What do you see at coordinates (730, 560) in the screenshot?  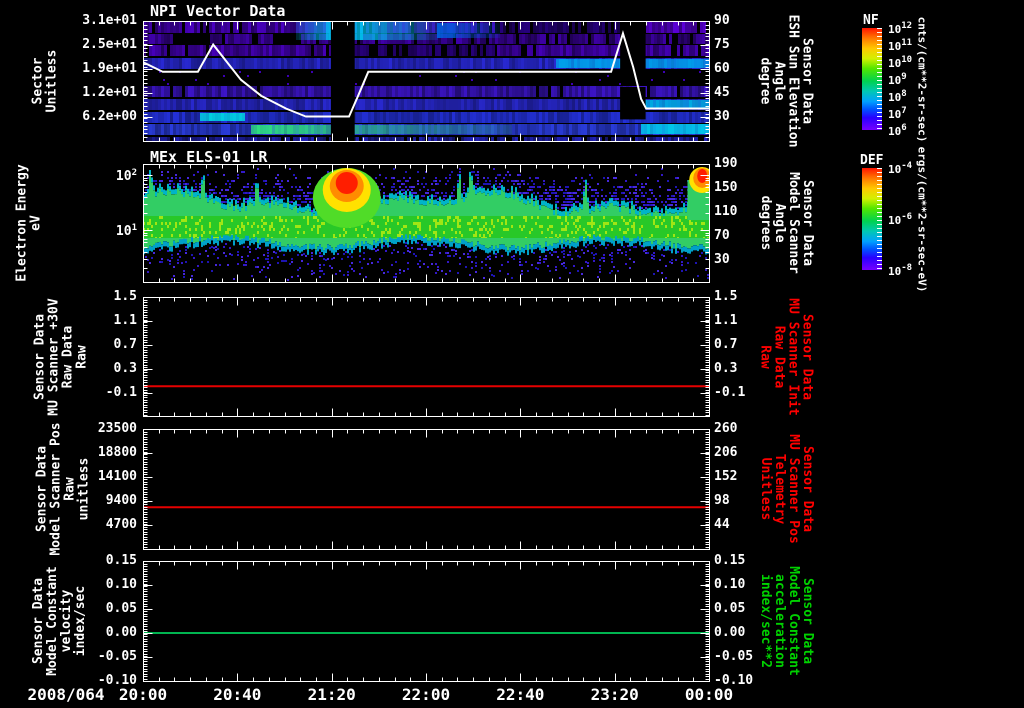 I see `y-tick-right-model-constant: 0.15` at bounding box center [730, 560].